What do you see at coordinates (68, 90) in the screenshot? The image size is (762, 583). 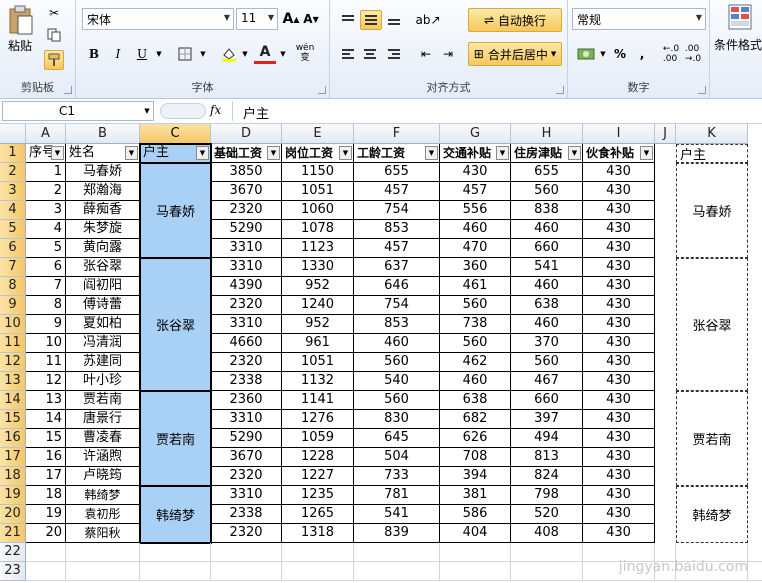 I see `clipboard-launcher-icon` at bounding box center [68, 90].